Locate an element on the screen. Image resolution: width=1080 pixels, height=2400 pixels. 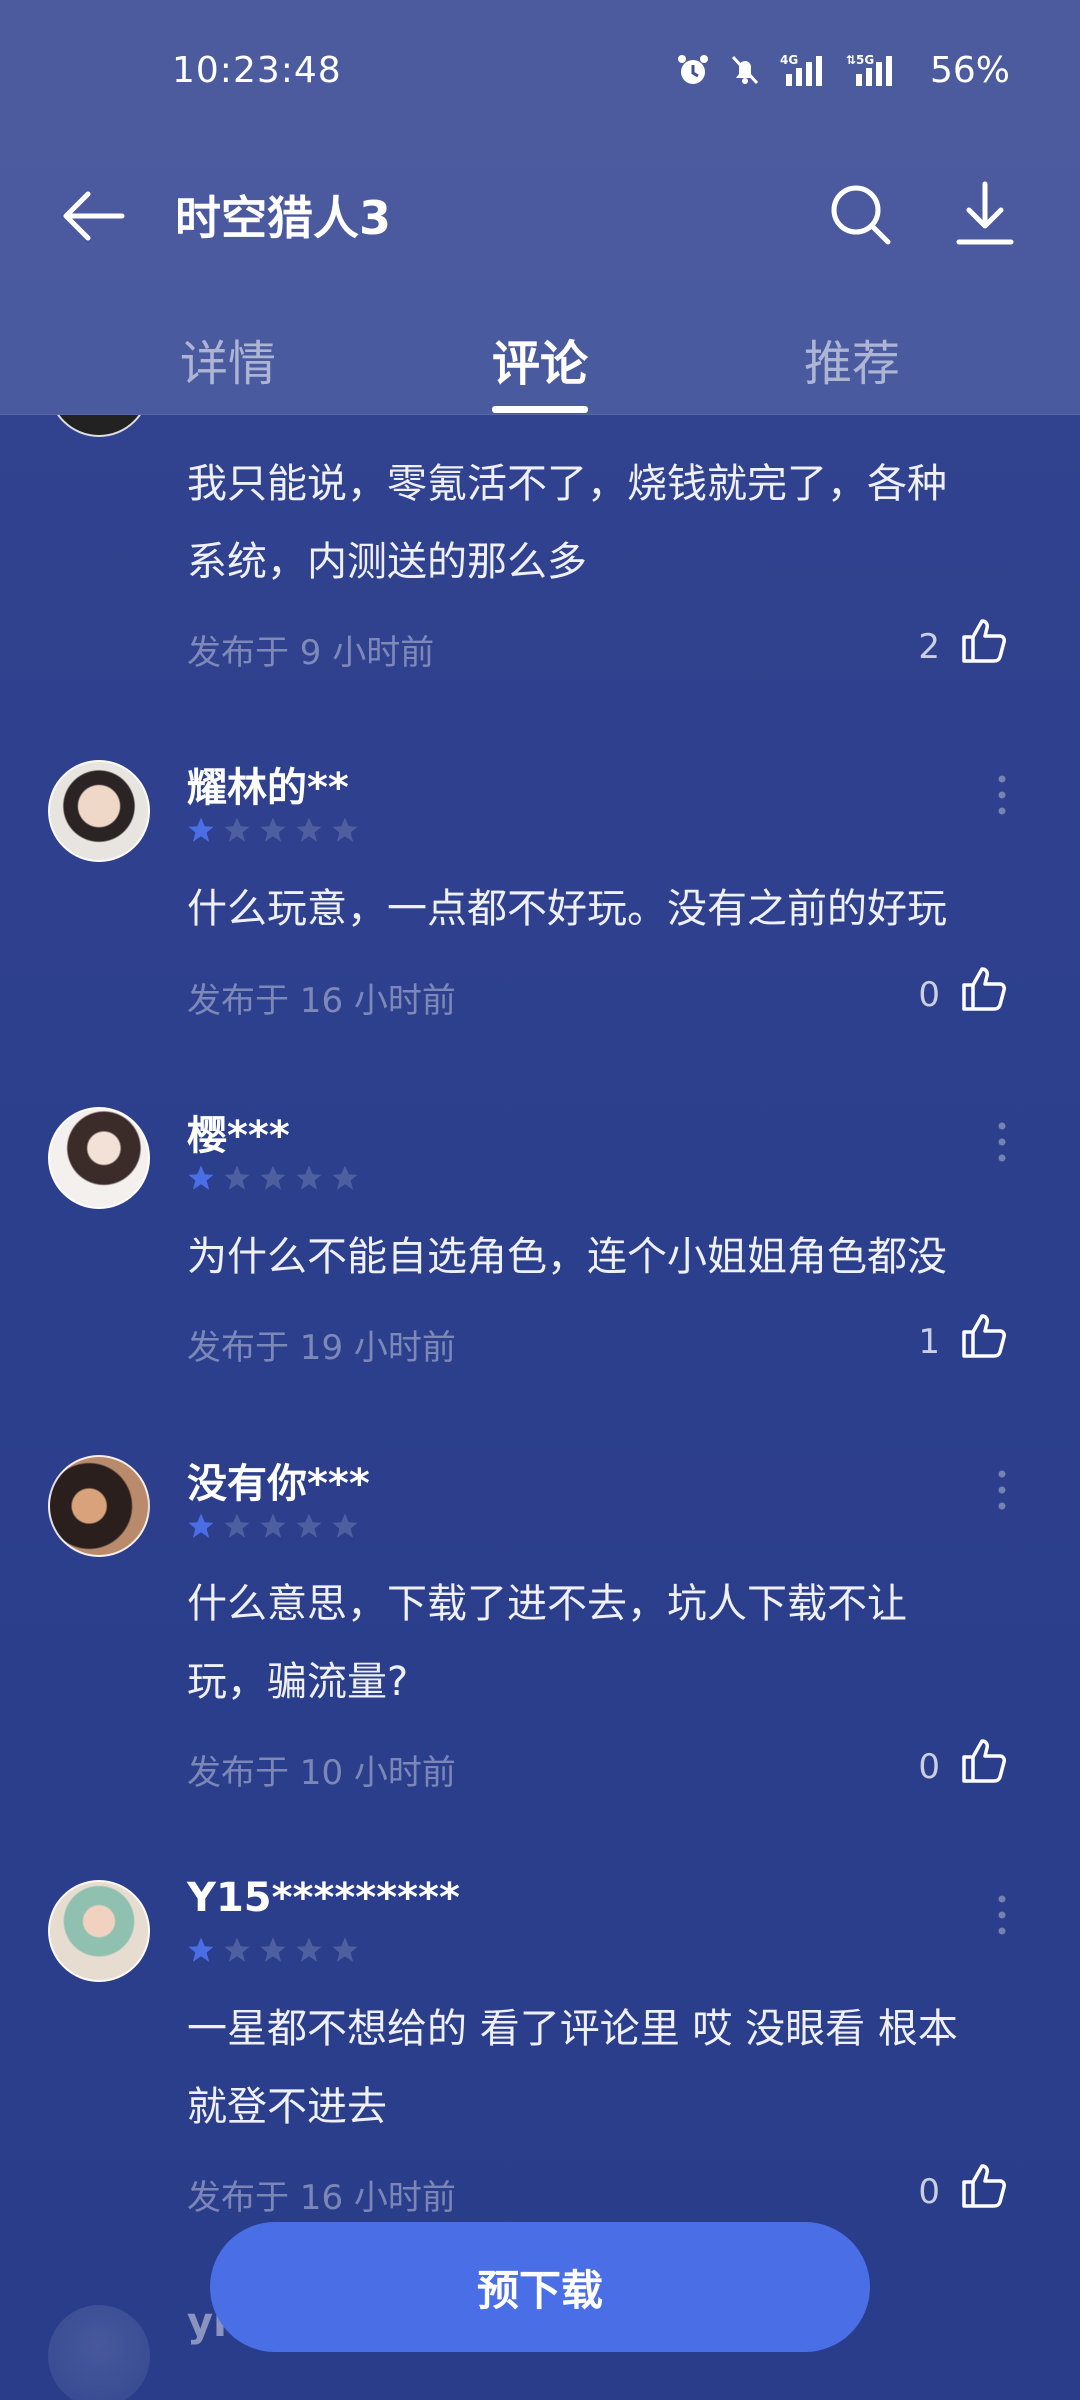
page-title: 时空猎人3 is located at coordinates (283, 218).